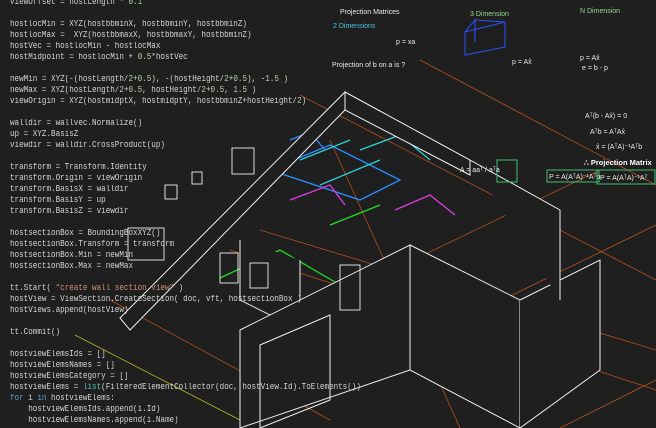  Describe the element at coordinates (485, 37) in the screenshot. I see `3d-box-diagram` at that location.